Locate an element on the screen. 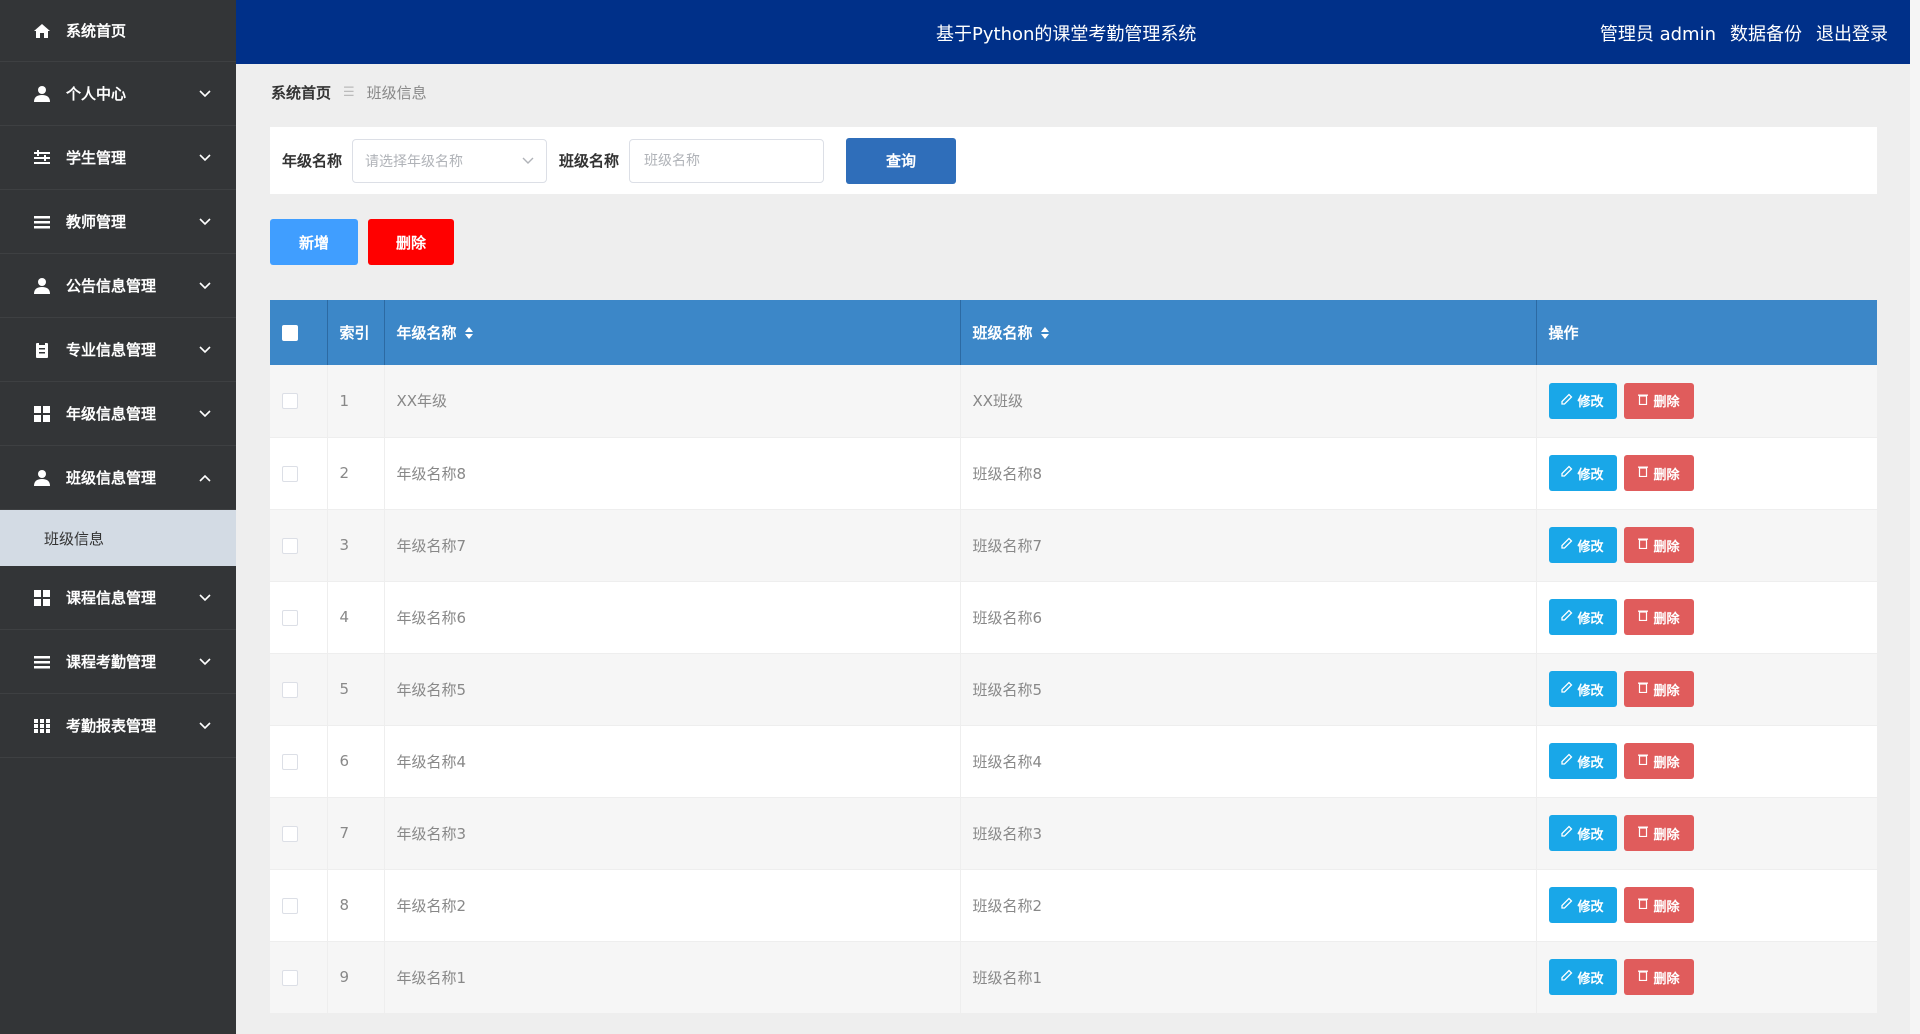 The image size is (1920, 1034). sidebar-item-students: 学生管理 is located at coordinates (118, 158).